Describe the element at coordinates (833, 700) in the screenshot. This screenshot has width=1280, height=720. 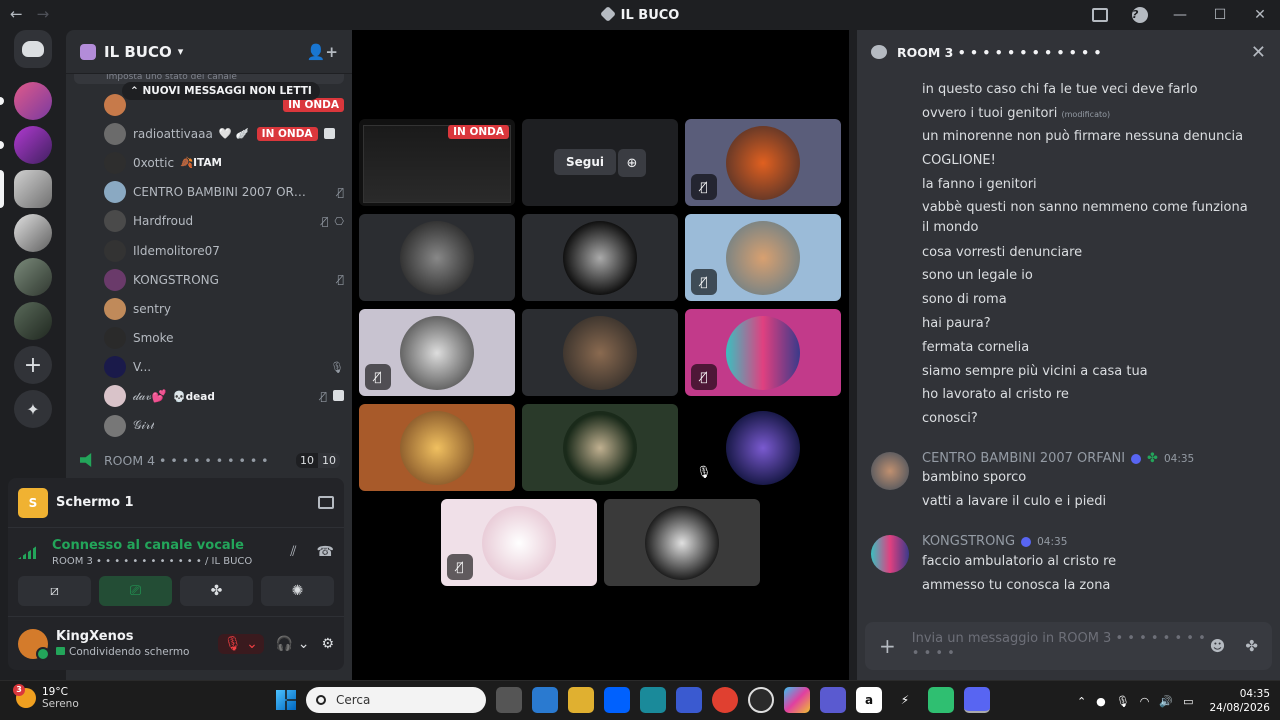
I see `teams-icon` at that location.